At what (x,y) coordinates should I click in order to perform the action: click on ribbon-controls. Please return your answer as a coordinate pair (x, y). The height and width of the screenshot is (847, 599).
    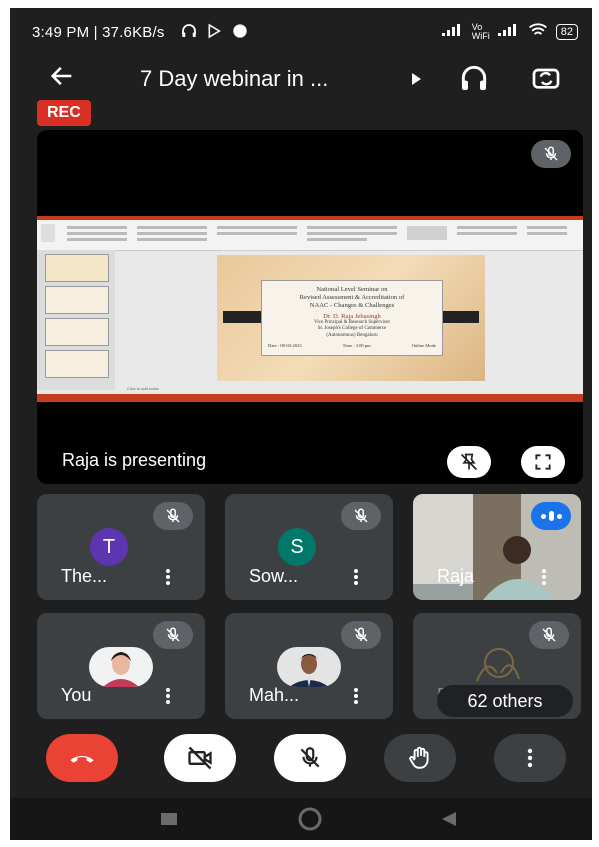
    Looking at the image, I should click on (304, 233).